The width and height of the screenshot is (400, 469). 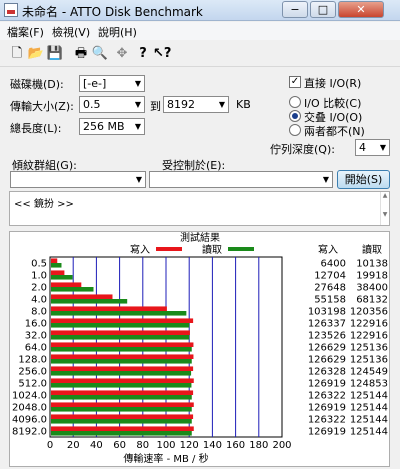 I want to click on y-tick-label: 512.0, so click(x=32, y=384).